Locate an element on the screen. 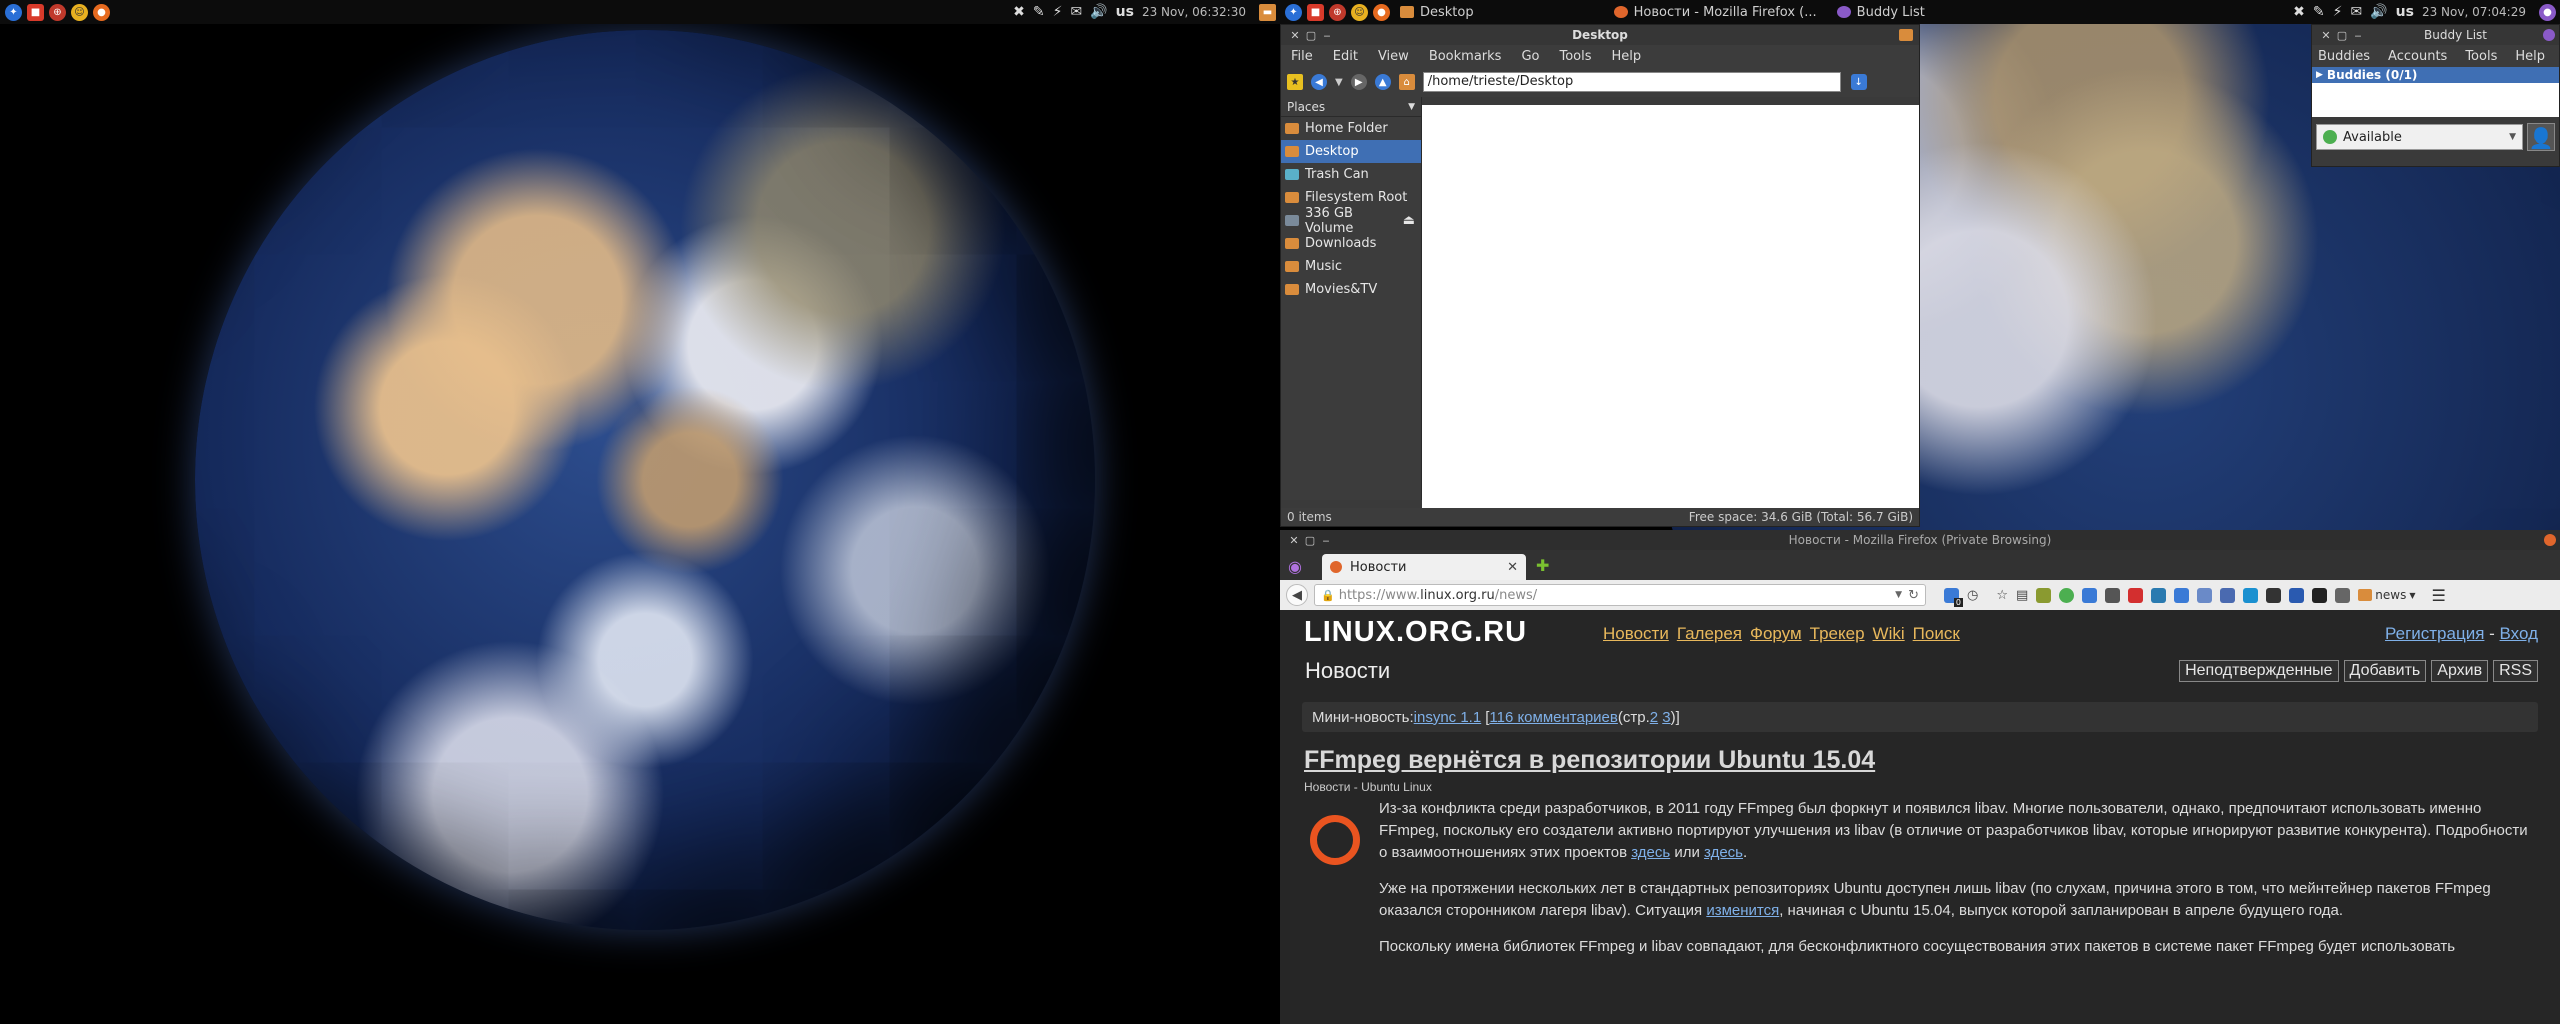 The height and width of the screenshot is (1024, 2560). place-trash: Trash Can is located at coordinates (1351, 174).